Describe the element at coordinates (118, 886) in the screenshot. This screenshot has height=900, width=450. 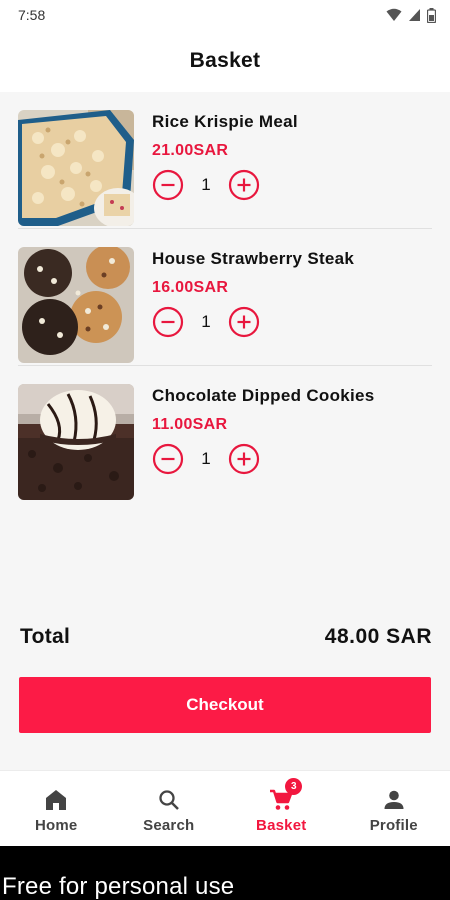
I see `watermark-text: Free for personal use` at that location.